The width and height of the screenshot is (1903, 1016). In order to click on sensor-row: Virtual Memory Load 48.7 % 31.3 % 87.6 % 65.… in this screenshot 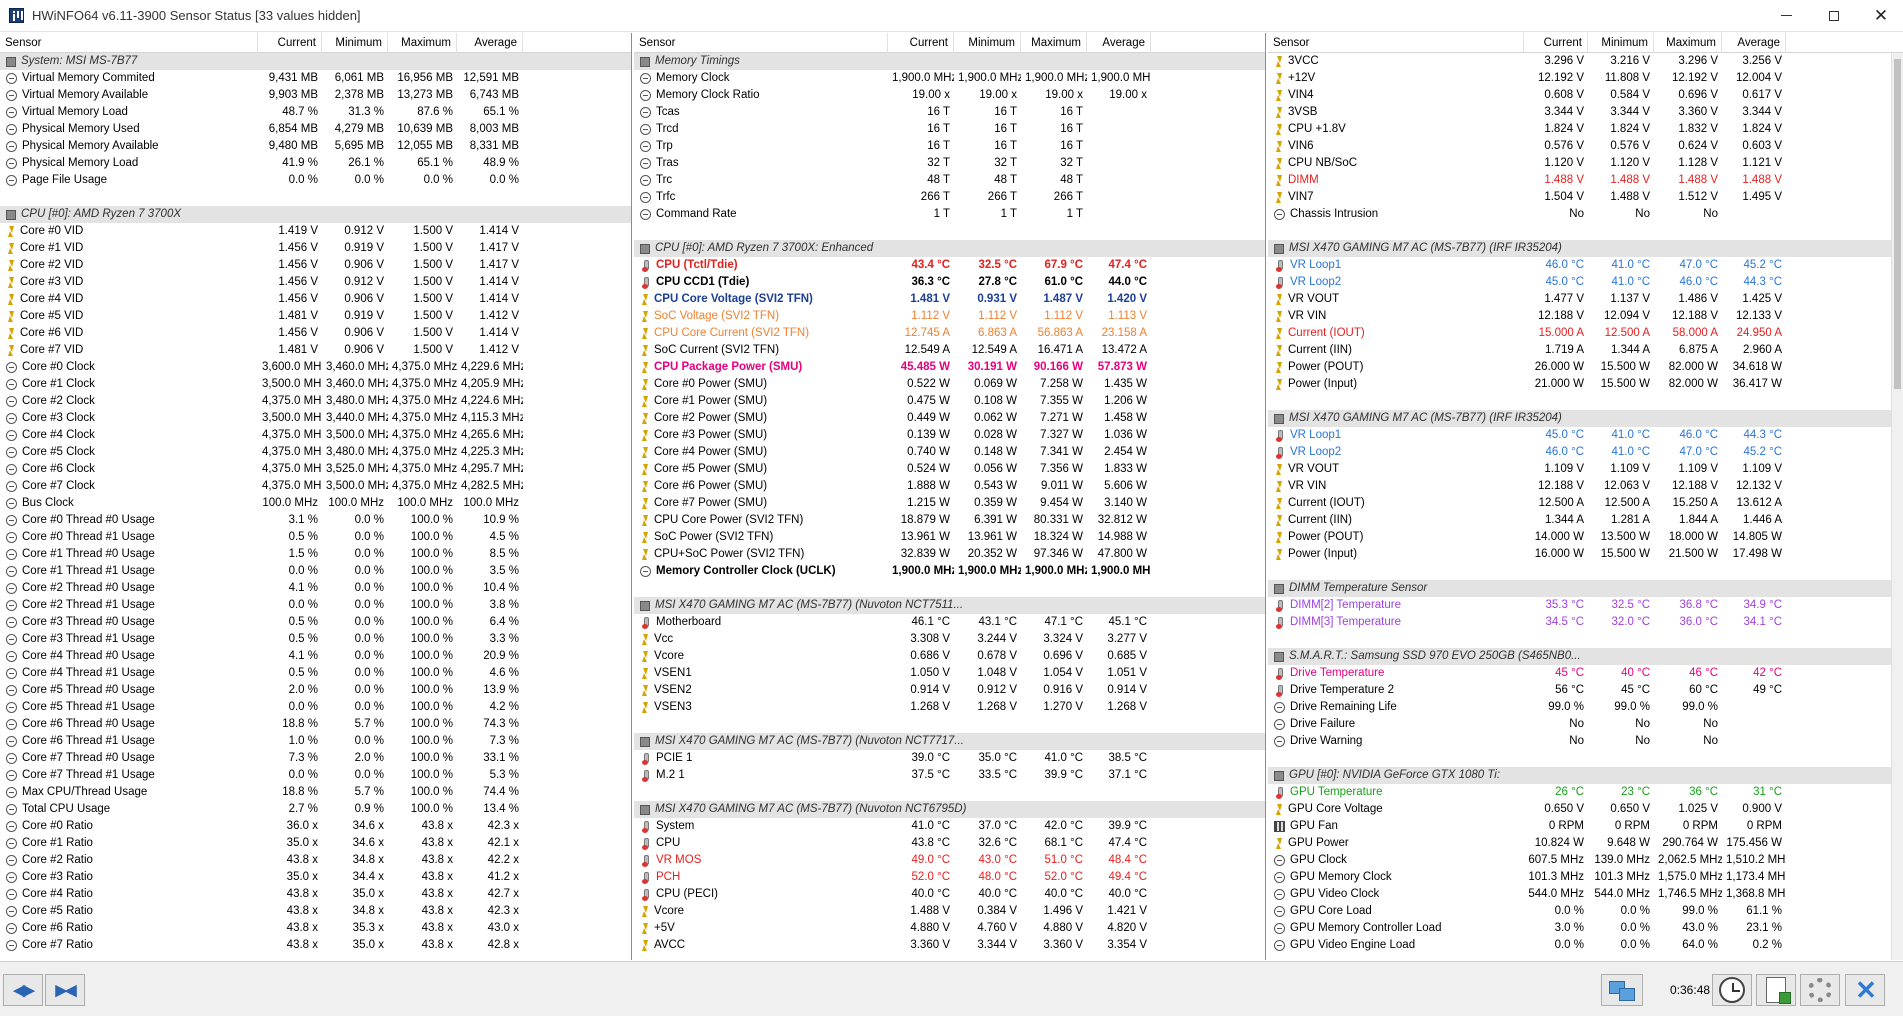, I will do `click(315, 112)`.